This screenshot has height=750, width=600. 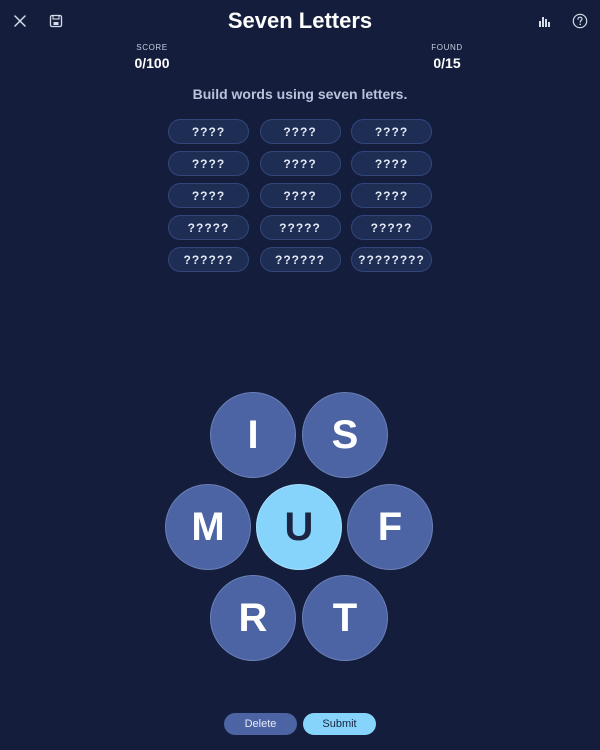 I want to click on score-stat: SCORE 0/100, so click(x=152, y=57).